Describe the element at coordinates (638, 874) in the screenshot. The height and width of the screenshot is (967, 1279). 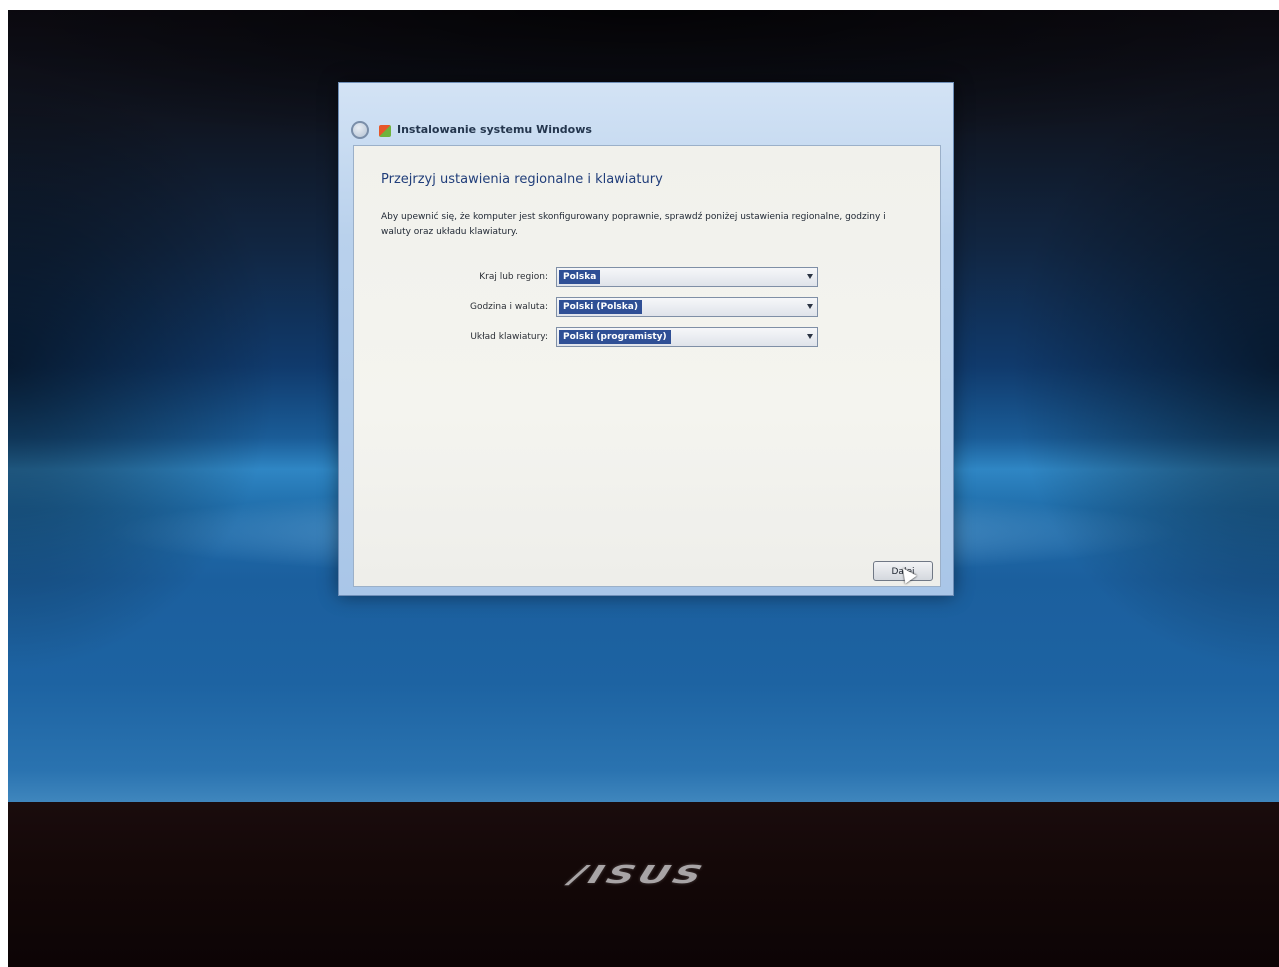
I see `asus-logo: /ISUS` at that location.